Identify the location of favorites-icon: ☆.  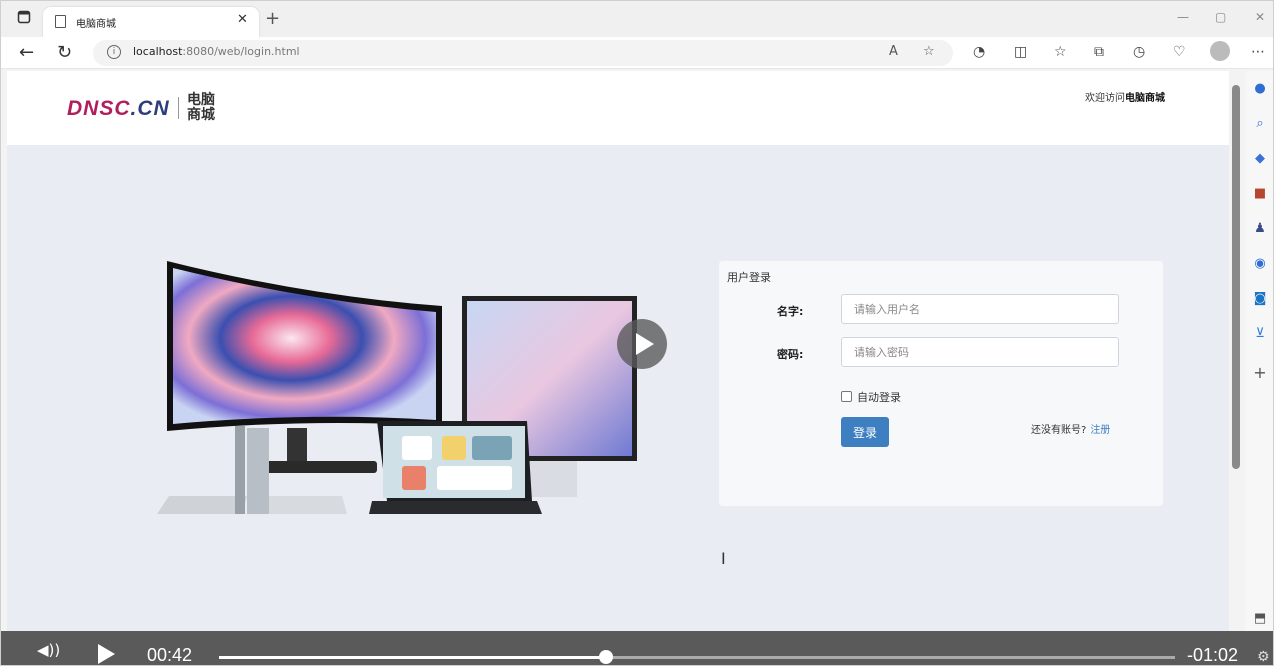
(1060, 52).